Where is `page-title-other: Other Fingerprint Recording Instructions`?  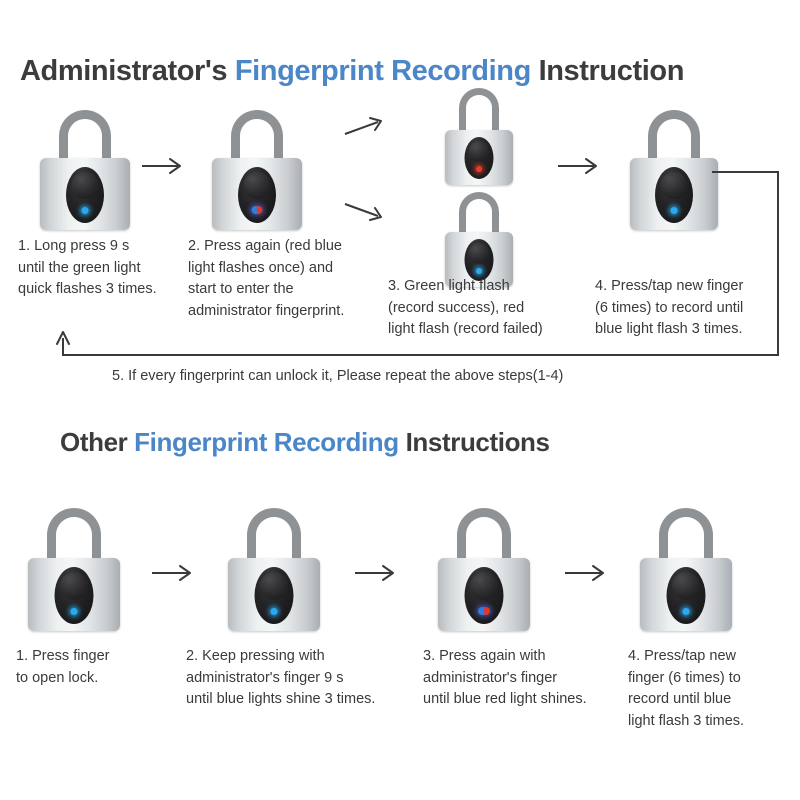 page-title-other: Other Fingerprint Recording Instructions is located at coordinates (305, 442).